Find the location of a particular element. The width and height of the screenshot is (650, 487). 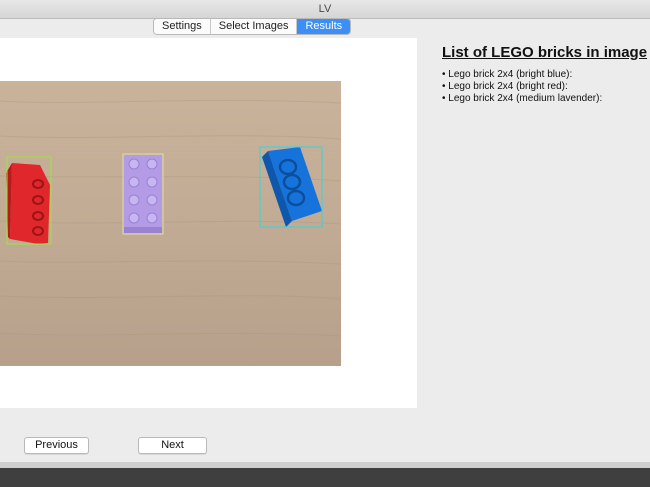

result-item: Lego brick 2x4 (bright red): is located at coordinates (546, 87).